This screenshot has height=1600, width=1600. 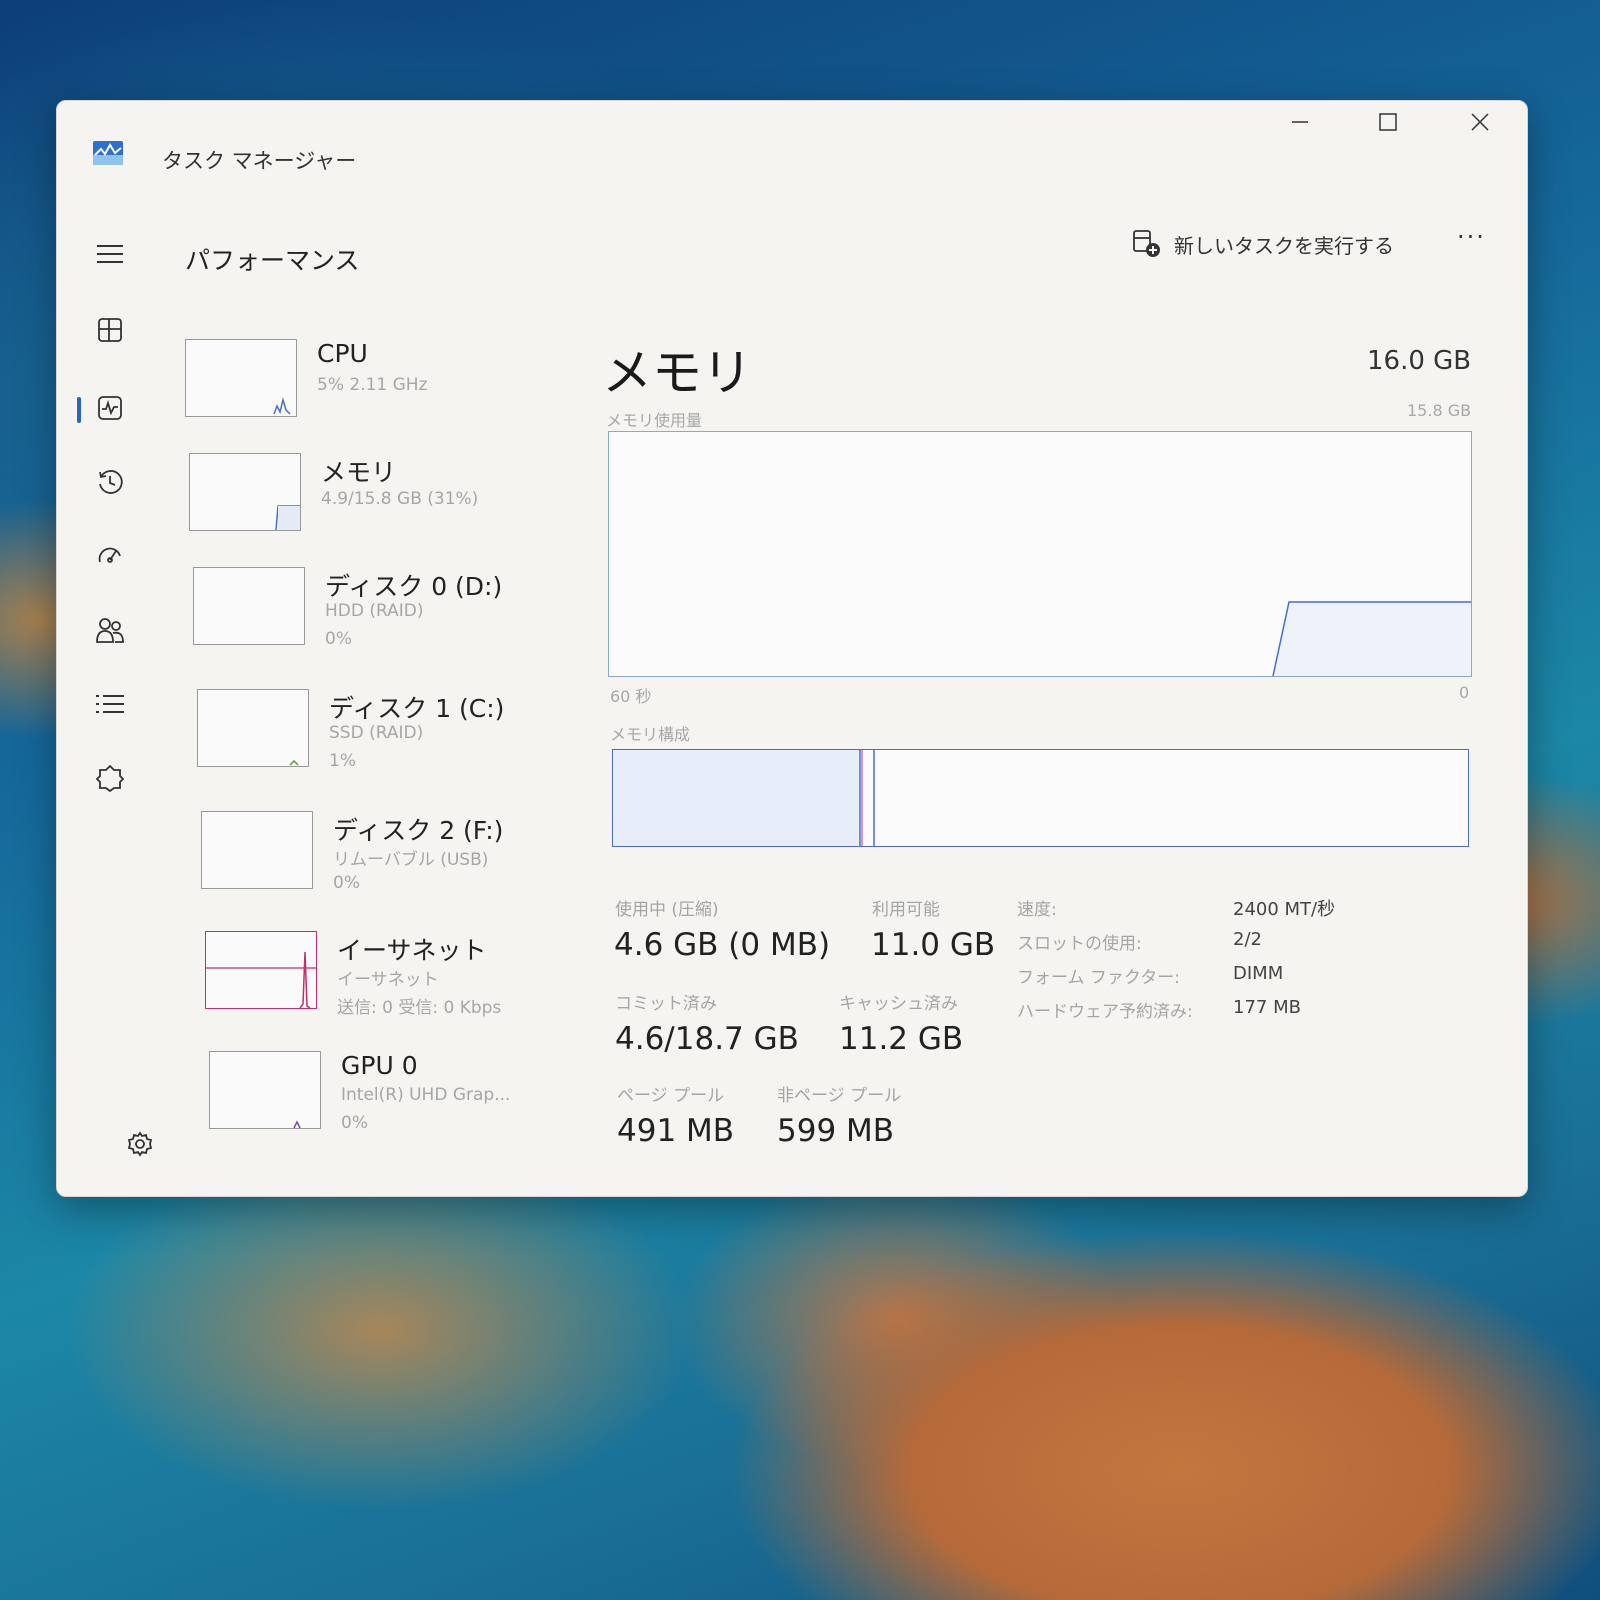 What do you see at coordinates (671, 1096) in the screenshot?
I see `paged-pool-label: ページ プール` at bounding box center [671, 1096].